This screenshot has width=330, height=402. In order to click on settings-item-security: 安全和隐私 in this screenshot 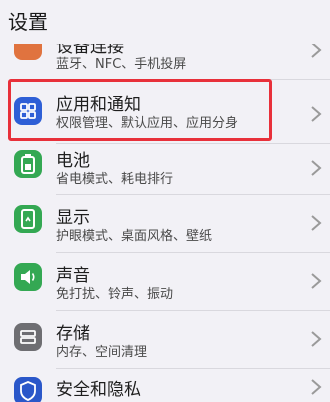, I will do `click(165, 385)`.